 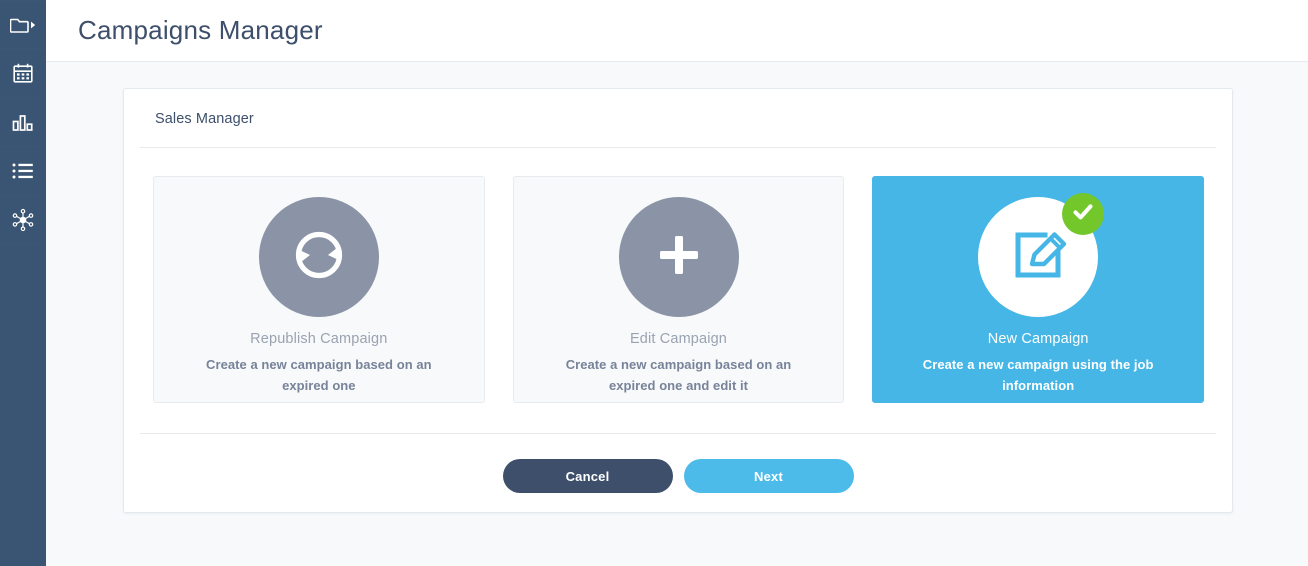 I want to click on sidebar-item-campaigns-folder, so click(x=23, y=24).